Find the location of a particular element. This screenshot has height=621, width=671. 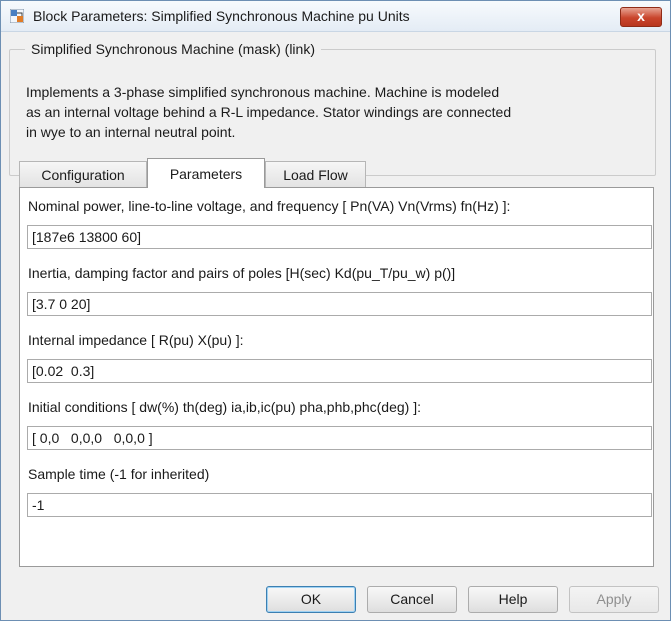

tab-load-flow: Load Flow is located at coordinates (315, 174).